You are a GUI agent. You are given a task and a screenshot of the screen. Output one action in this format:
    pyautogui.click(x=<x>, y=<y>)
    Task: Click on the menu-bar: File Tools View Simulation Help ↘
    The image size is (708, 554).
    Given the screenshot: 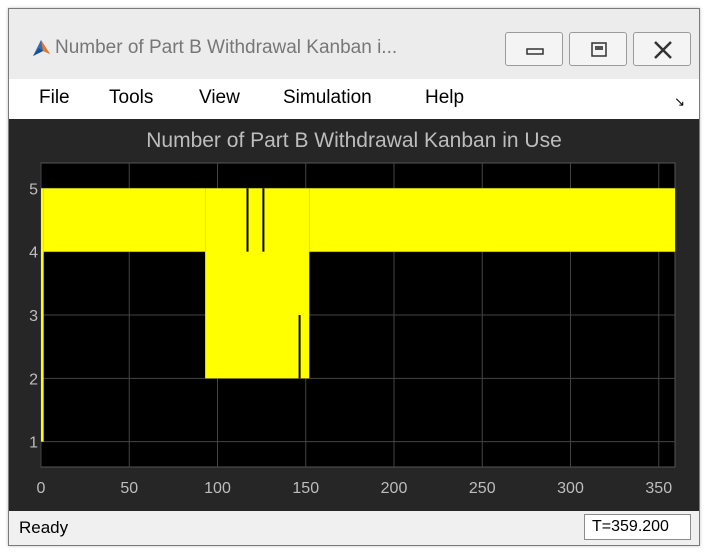 What is the action you would take?
    pyautogui.click(x=354, y=99)
    